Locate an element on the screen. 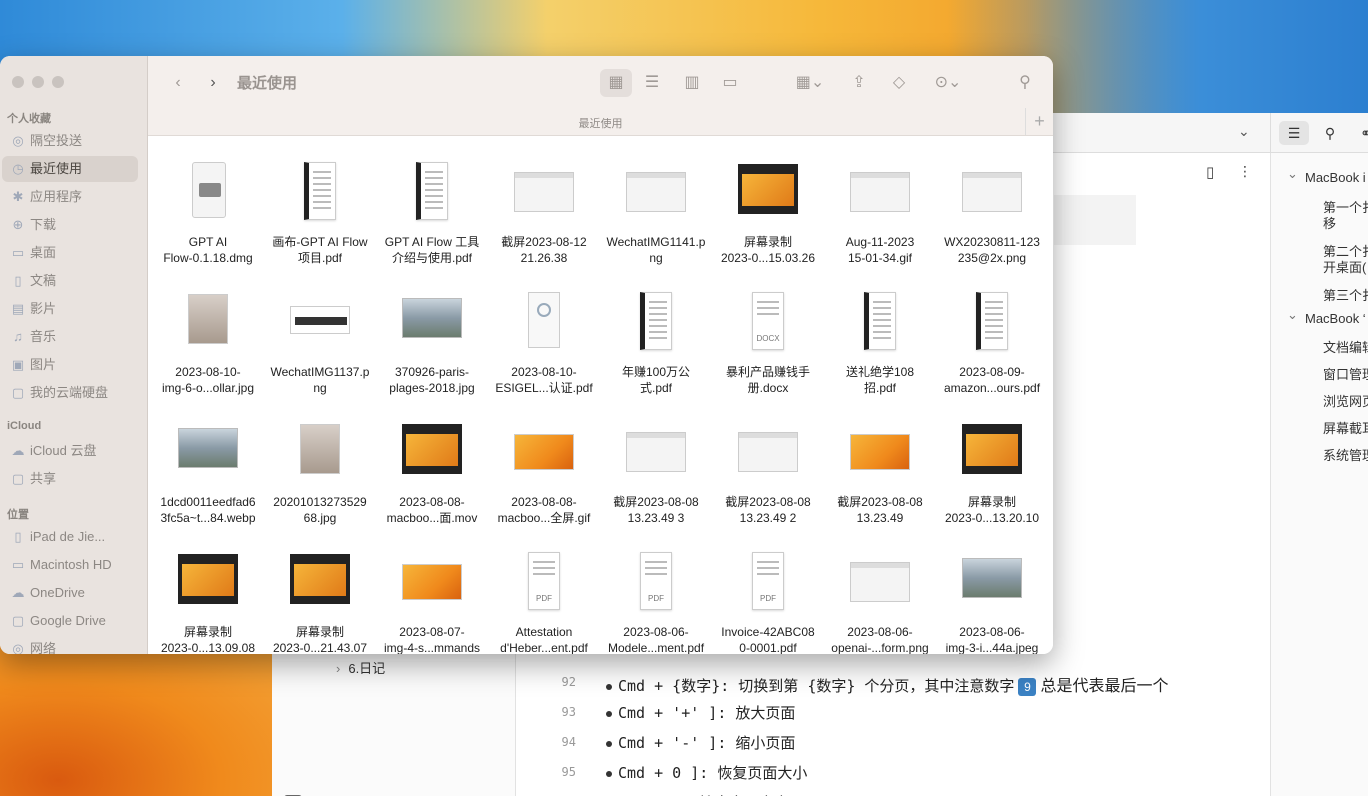 The image size is (1368, 796). sidebar-item: ♫ 音乐 is located at coordinates (70, 337).